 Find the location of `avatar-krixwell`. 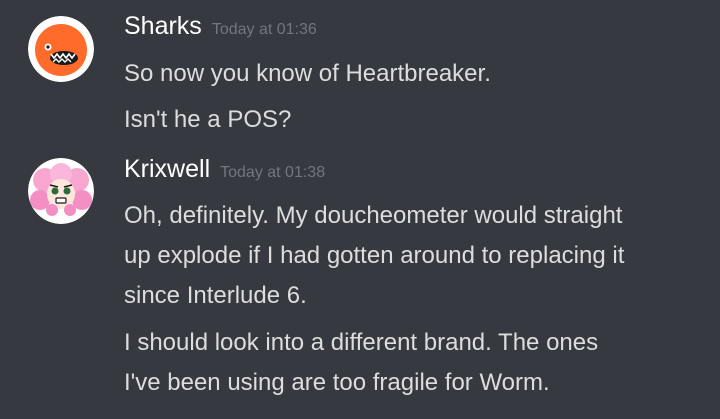

avatar-krixwell is located at coordinates (61, 191).